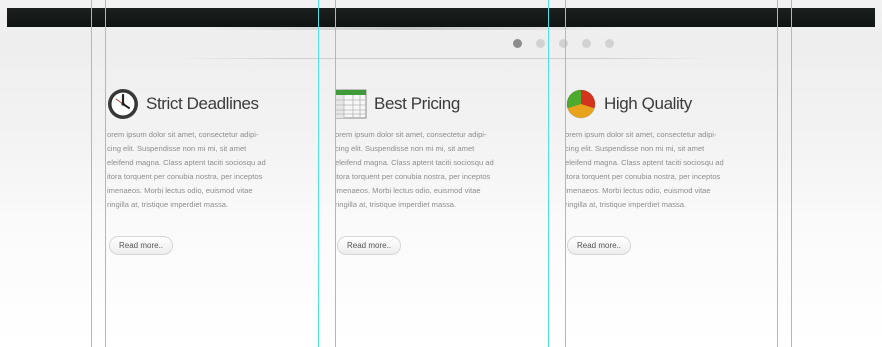 Image resolution: width=882 pixels, height=347 pixels. I want to click on top-bar, so click(441, 17).